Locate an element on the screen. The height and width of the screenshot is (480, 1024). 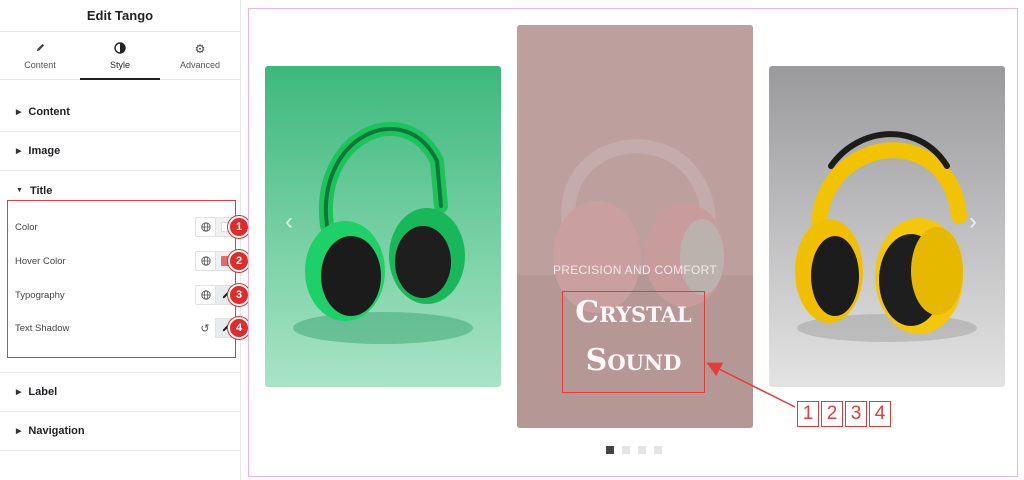
control-text-shadow: Text Shadow ↺ is located at coordinates (126, 328).